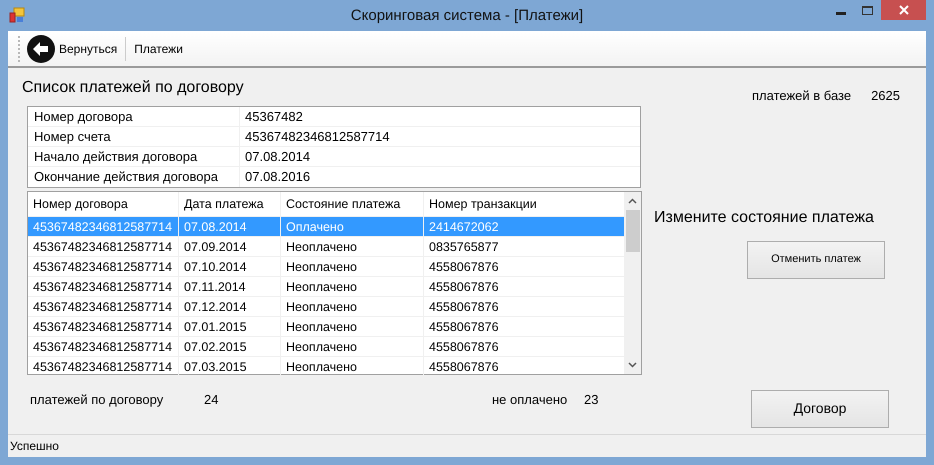 The height and width of the screenshot is (465, 934). Describe the element at coordinates (633, 231) in the screenshot. I see `scroll-thumb` at that location.